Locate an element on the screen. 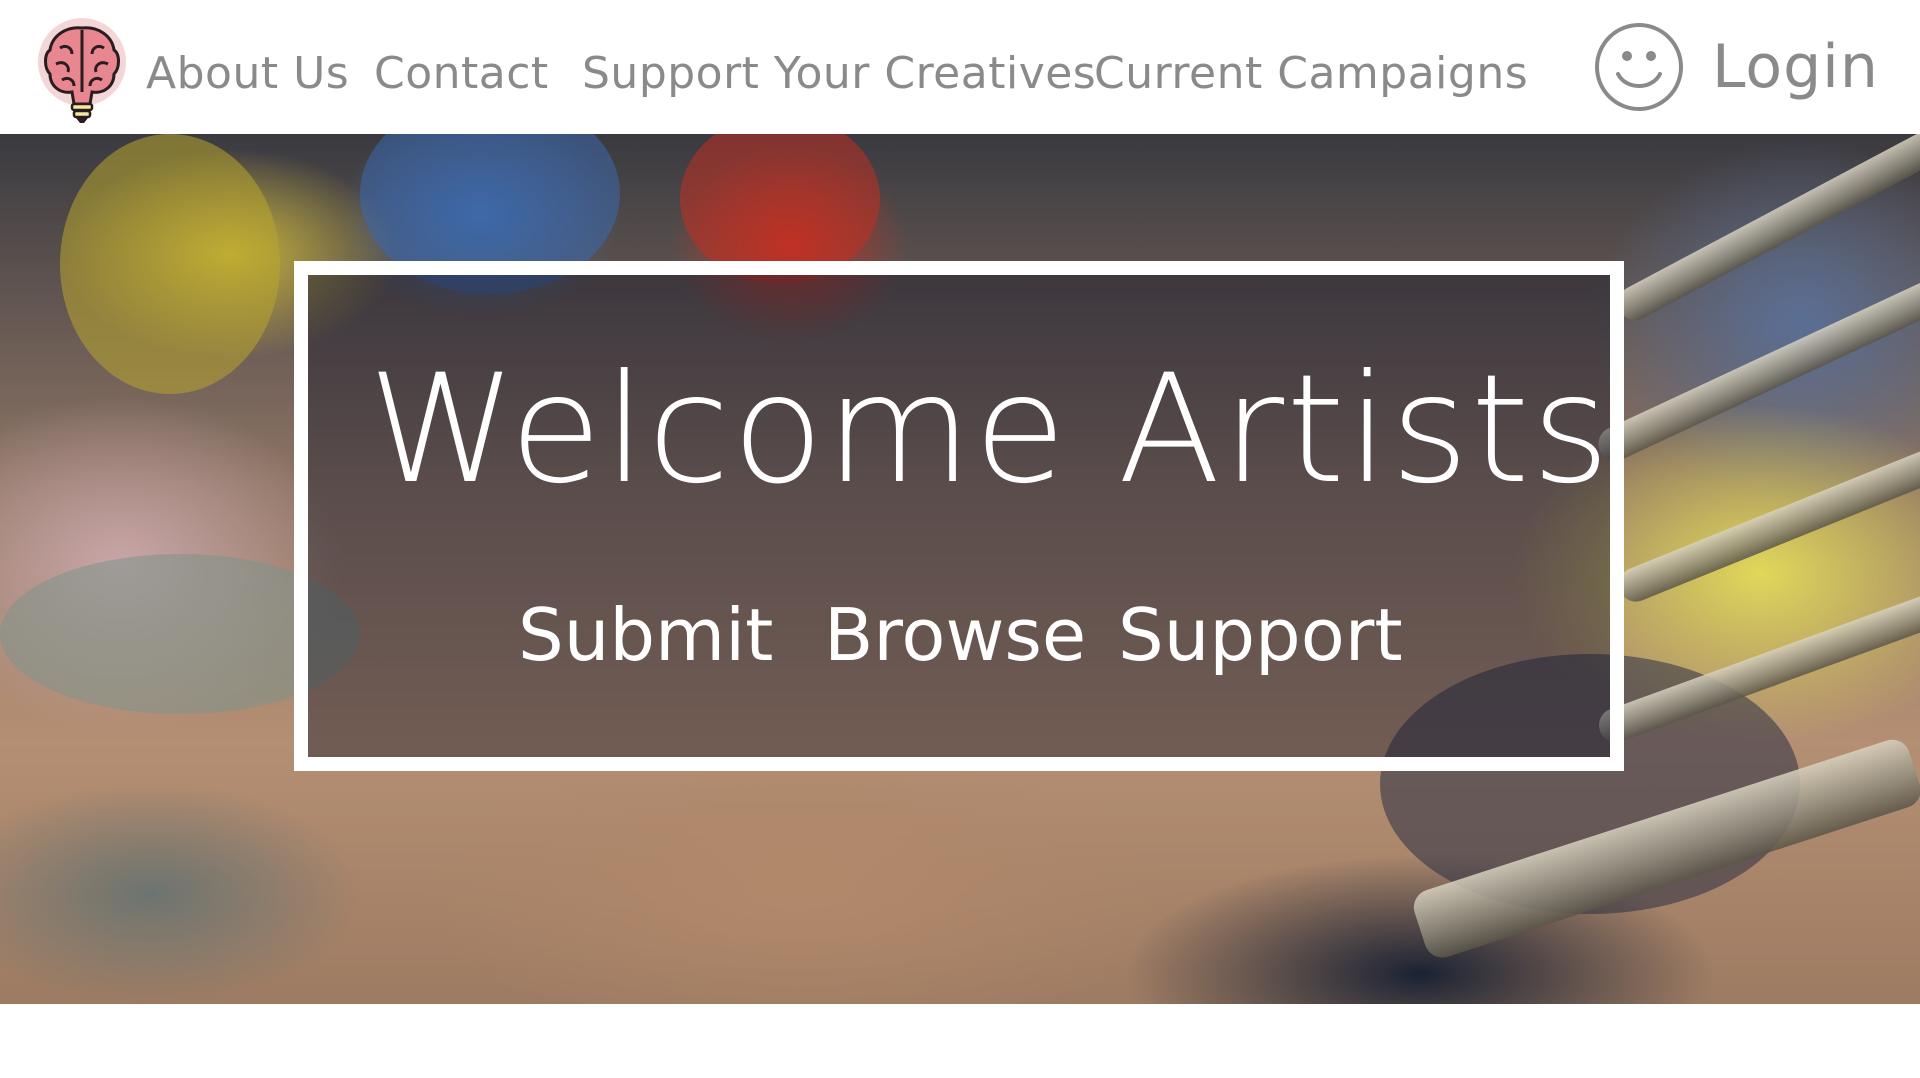 The height and width of the screenshot is (1078, 1920). brain-logo-icon is located at coordinates (84, 71).